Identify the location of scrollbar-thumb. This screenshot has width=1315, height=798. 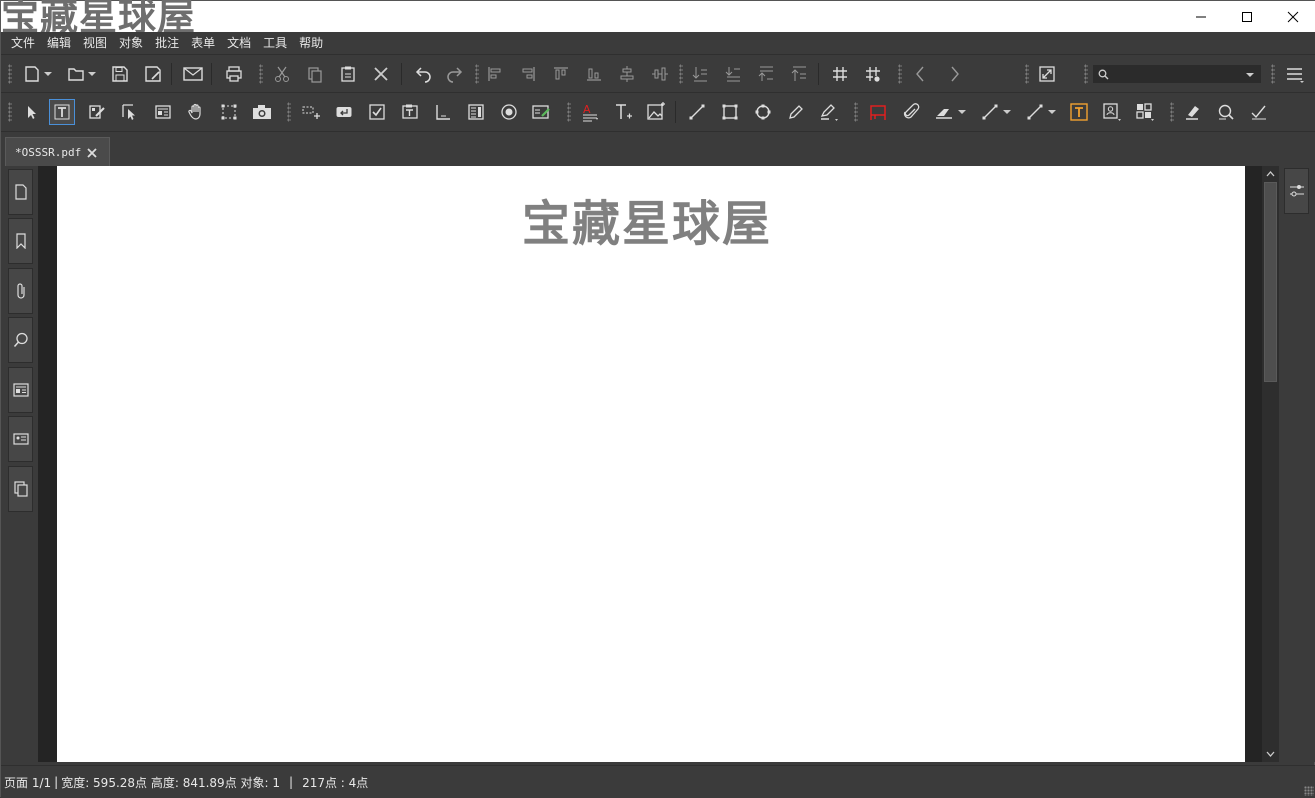
(1270, 282).